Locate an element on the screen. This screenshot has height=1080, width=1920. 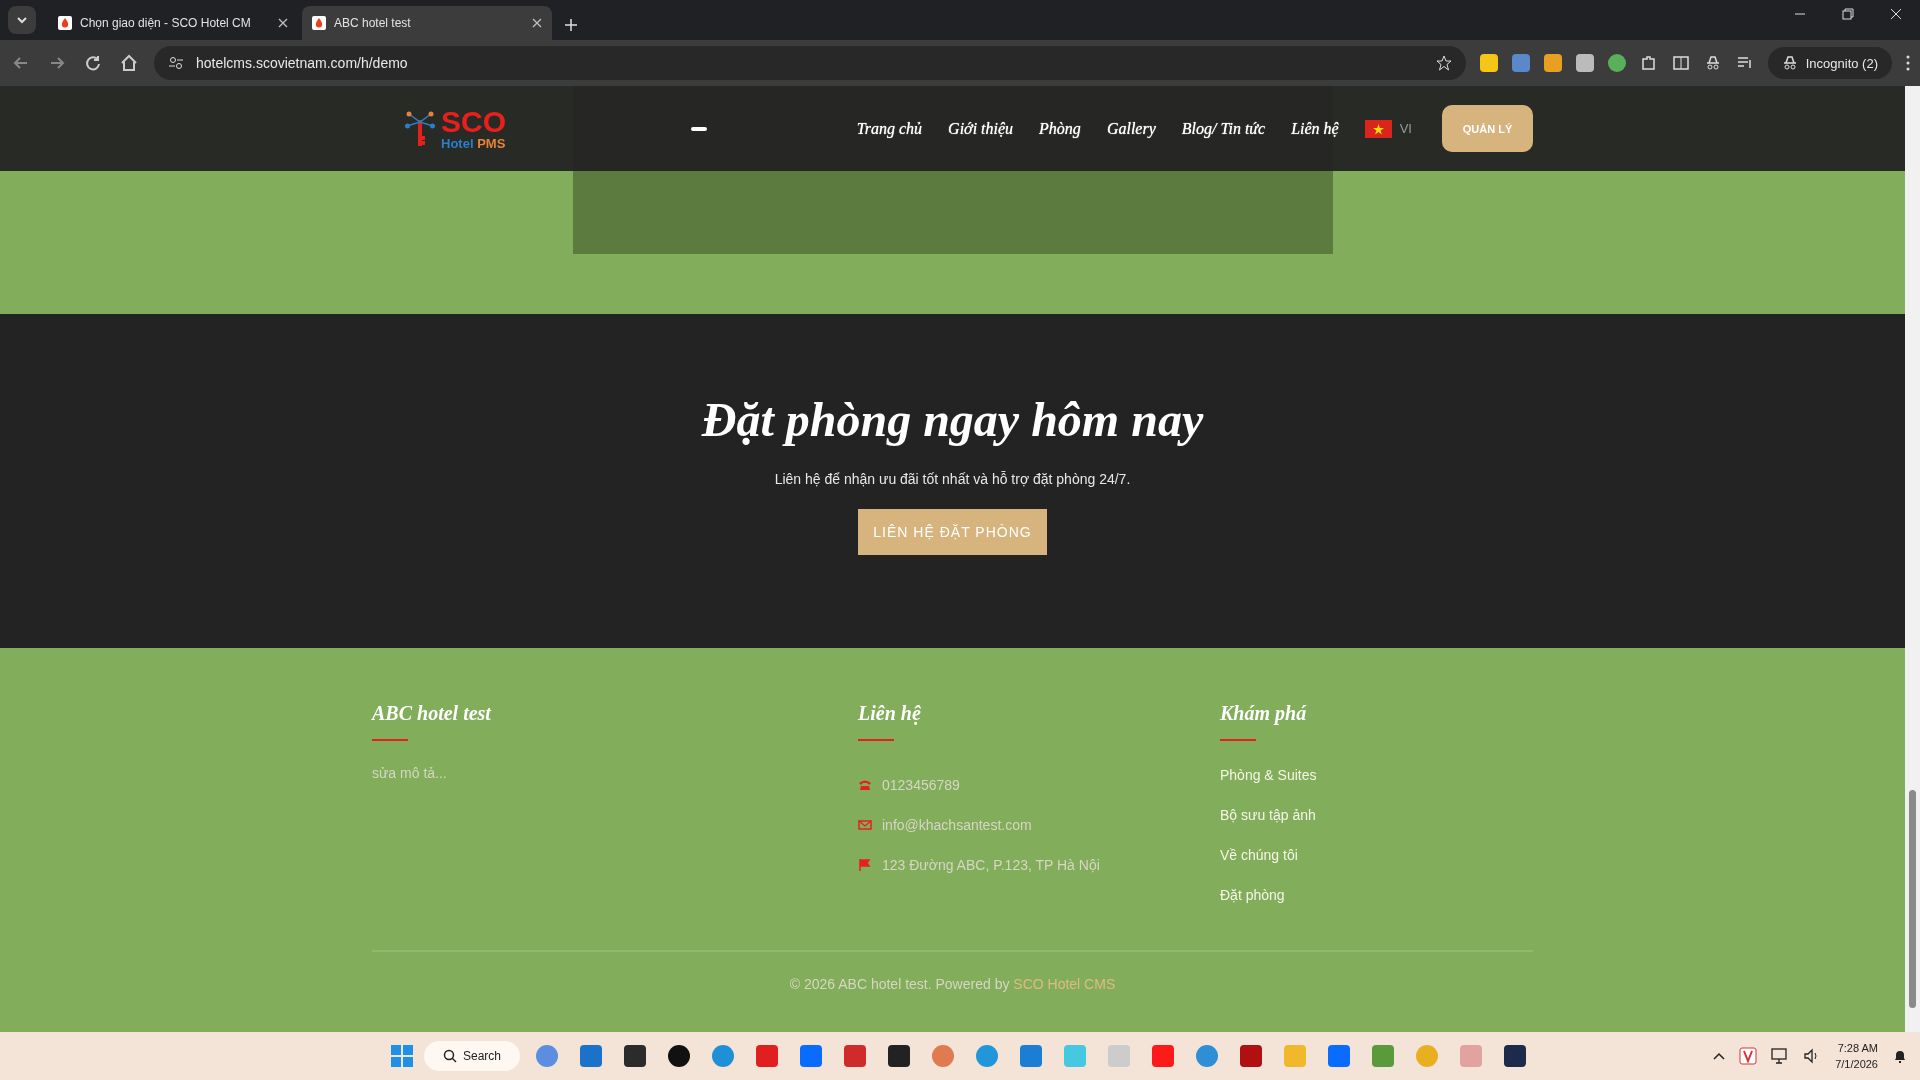
footer-heading: ABC hotel test is located at coordinates (432, 713).